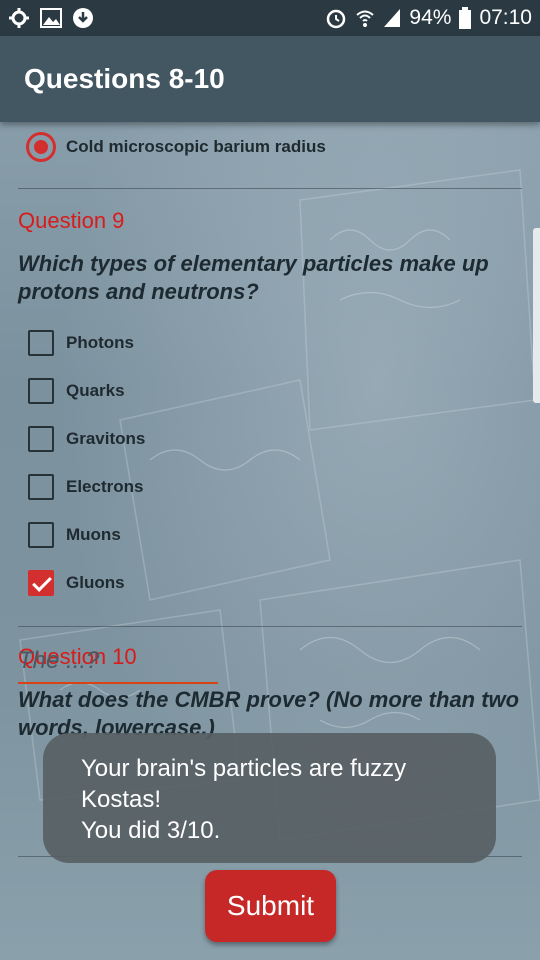 This screenshot has height=960, width=540. What do you see at coordinates (95, 390) in the screenshot?
I see `option-label: Quarks` at bounding box center [95, 390].